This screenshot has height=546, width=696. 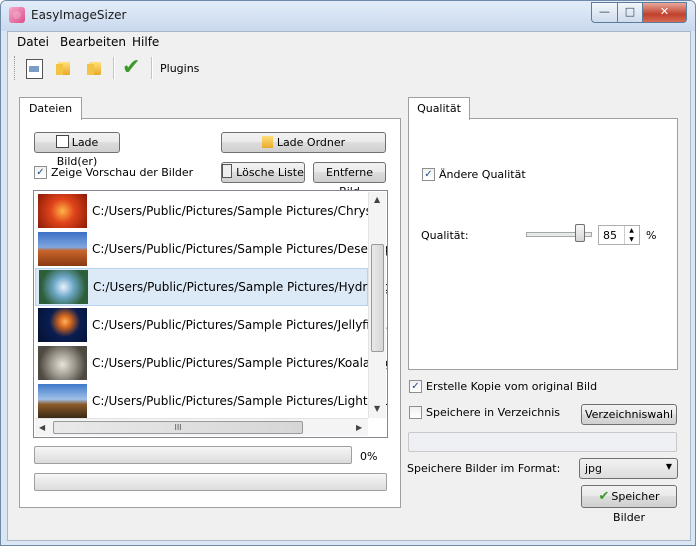 What do you see at coordinates (348, 16) in the screenshot?
I see `title-bar: EasyImageSizer — □ ✕` at bounding box center [348, 16].